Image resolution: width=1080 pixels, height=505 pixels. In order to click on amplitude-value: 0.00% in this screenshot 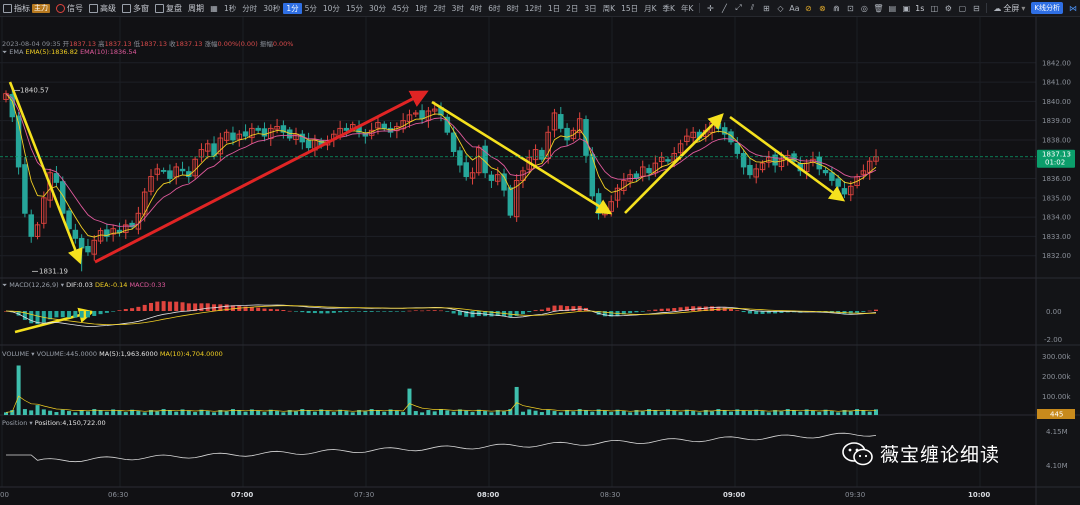, I will do `click(283, 44)`.